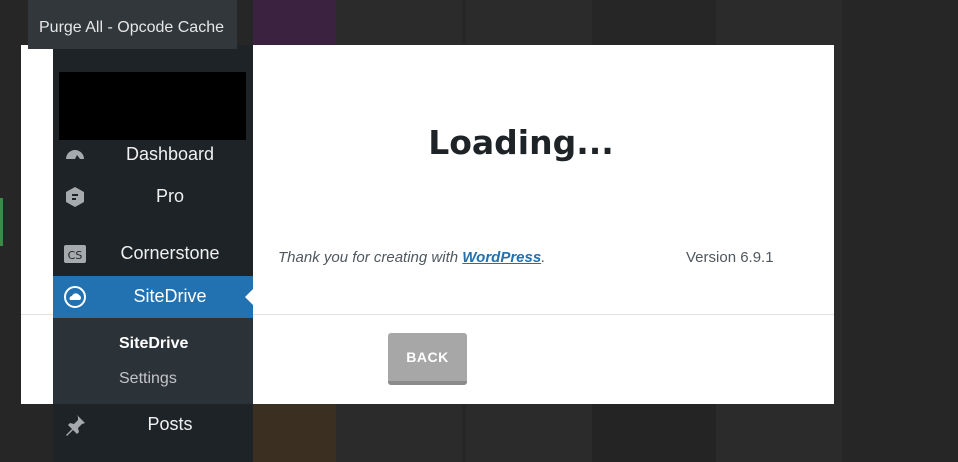  What do you see at coordinates (543, 257) in the screenshot?
I see `footer-thanks-suffix: .` at bounding box center [543, 257].